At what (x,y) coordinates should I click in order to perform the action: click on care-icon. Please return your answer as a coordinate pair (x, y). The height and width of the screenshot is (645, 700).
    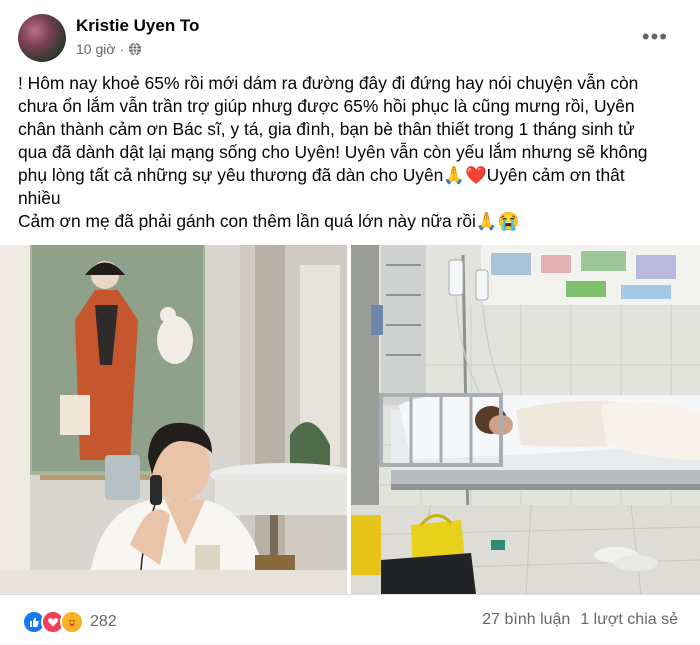
    Looking at the image, I should click on (72, 622).